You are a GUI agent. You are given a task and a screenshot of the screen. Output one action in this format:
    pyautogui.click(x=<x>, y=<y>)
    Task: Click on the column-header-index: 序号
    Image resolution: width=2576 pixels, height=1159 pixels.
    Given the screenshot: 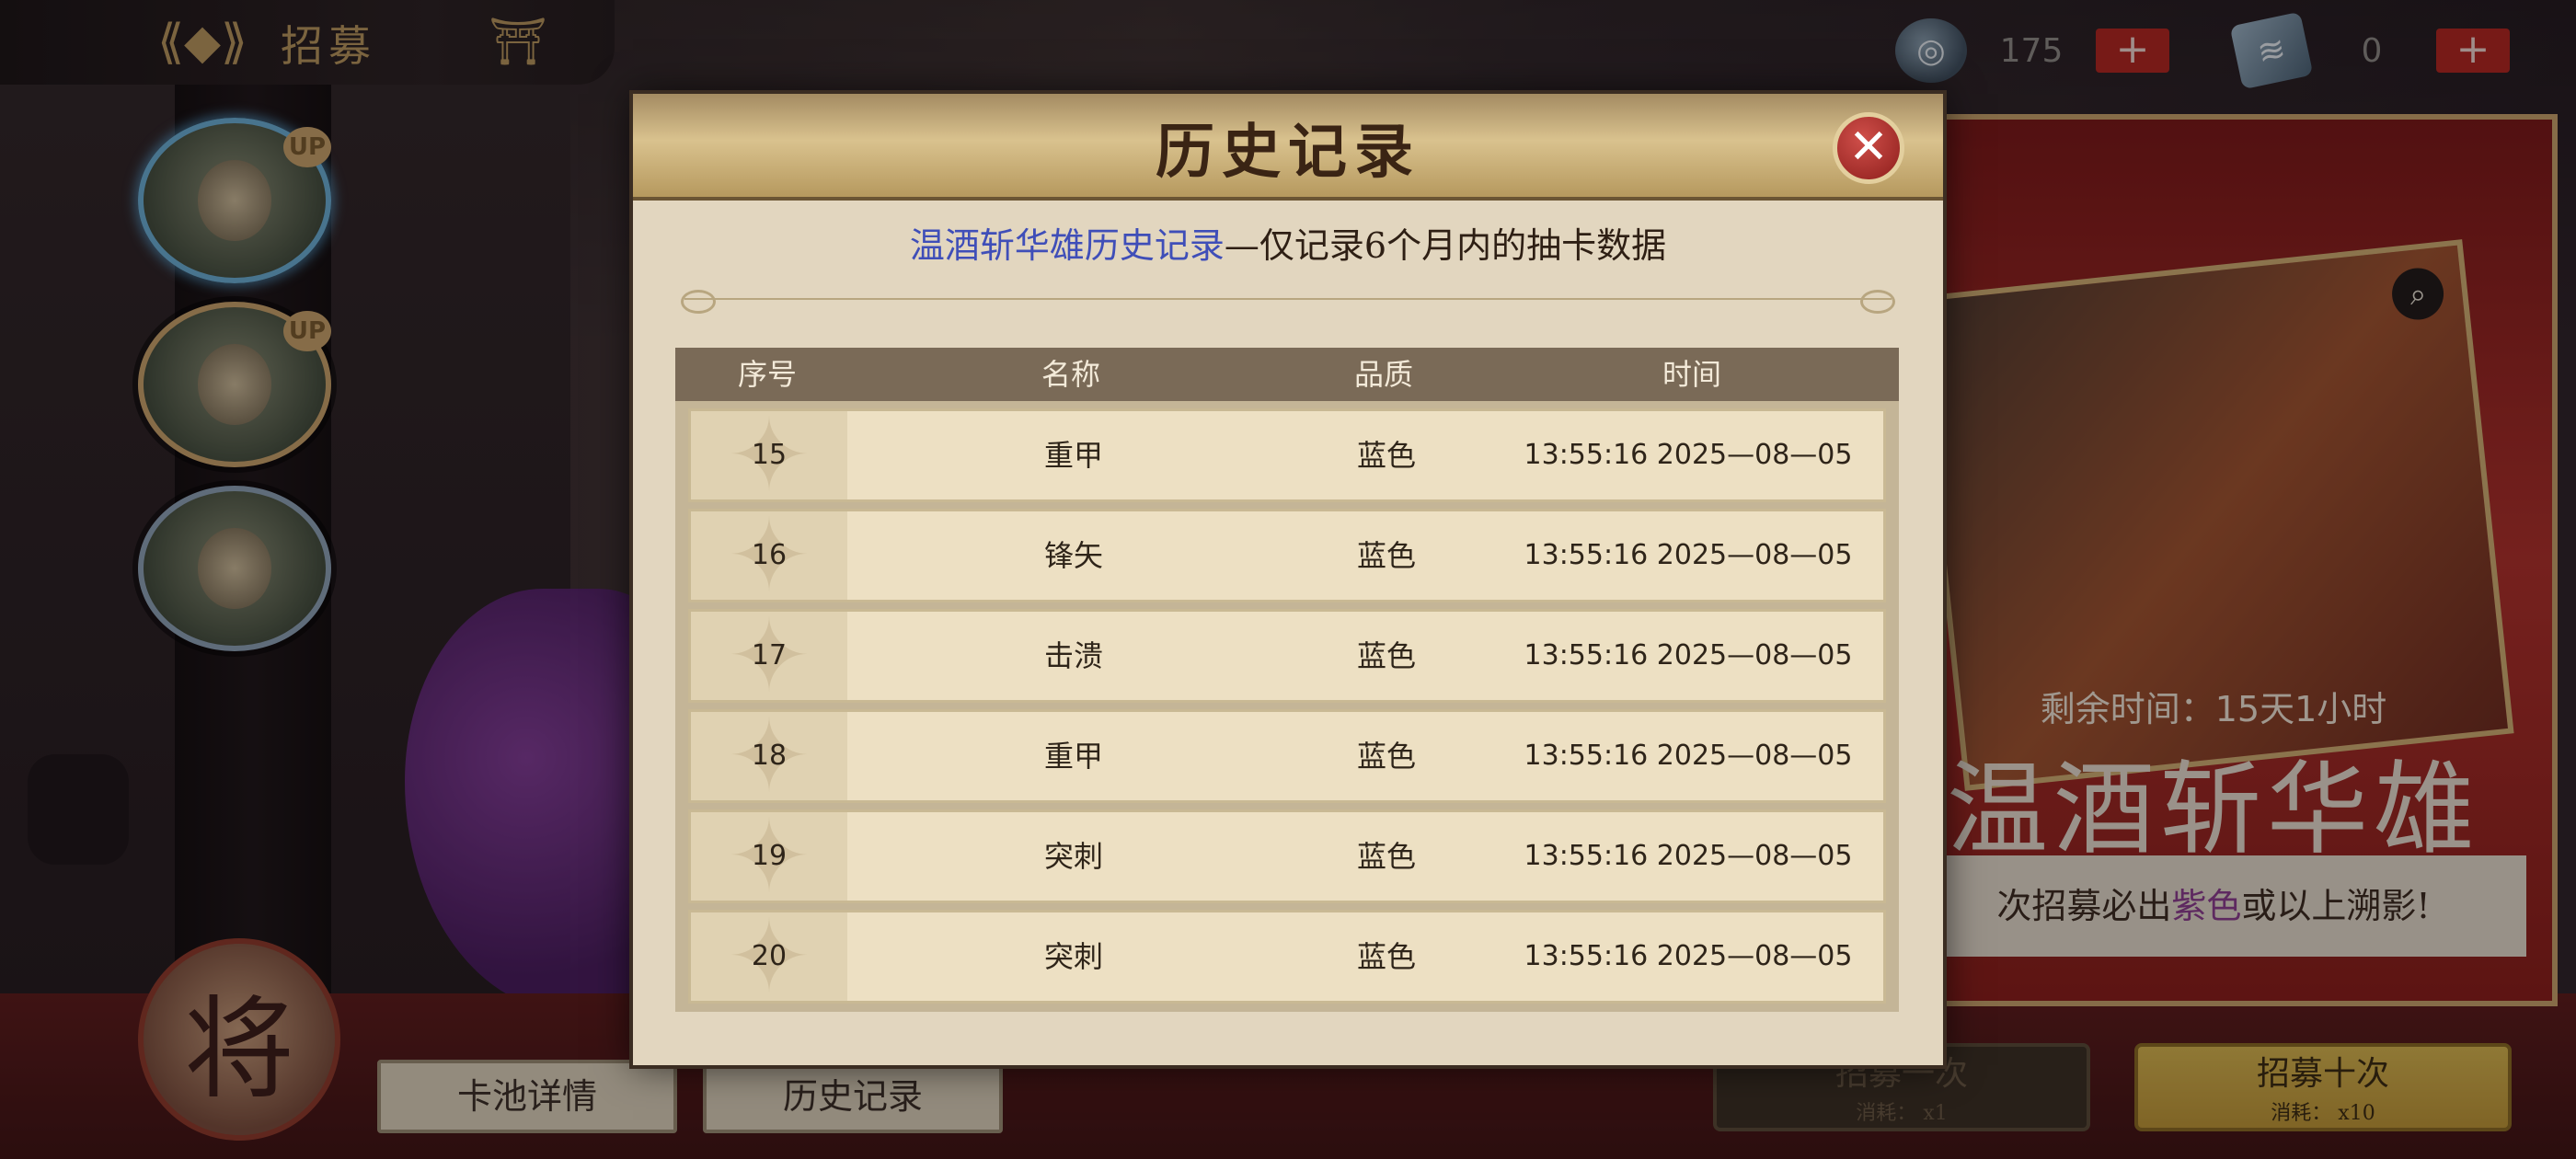 What is the action you would take?
    pyautogui.click(x=767, y=374)
    